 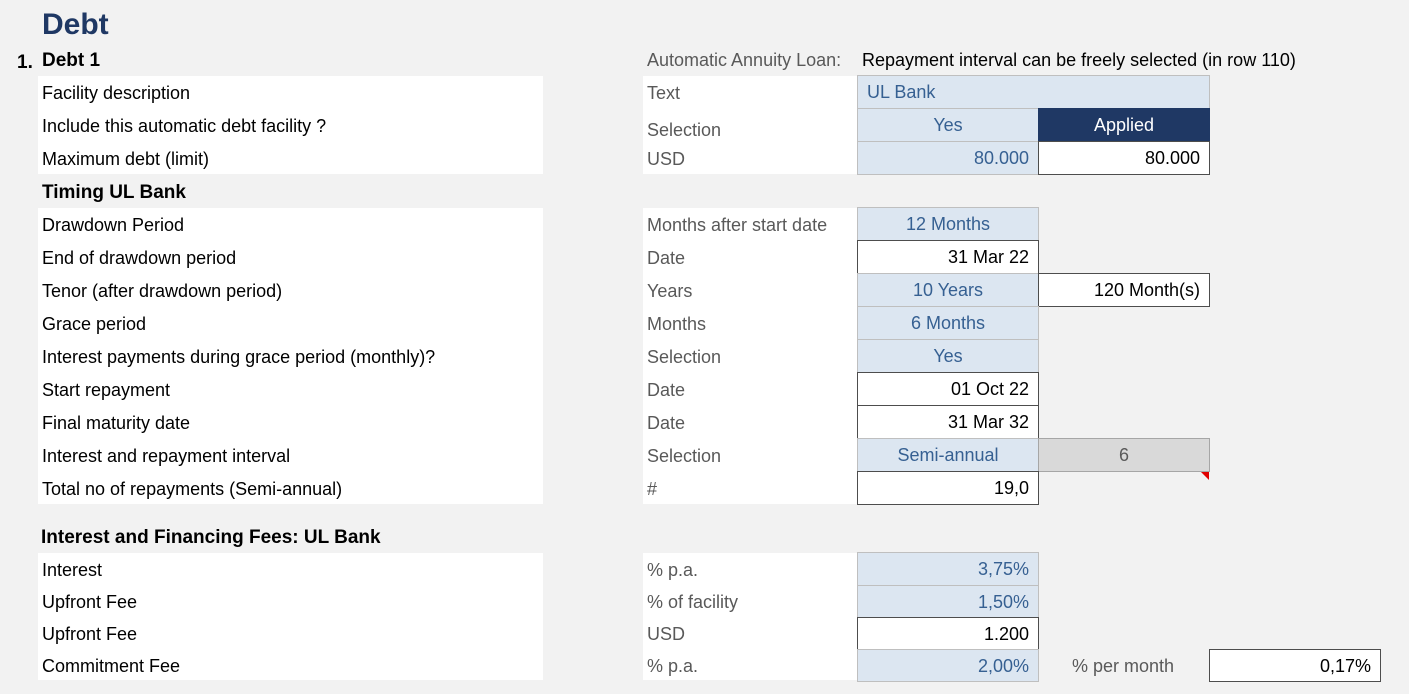 I want to click on maturity-value: 31 Mar 32, so click(x=948, y=422).